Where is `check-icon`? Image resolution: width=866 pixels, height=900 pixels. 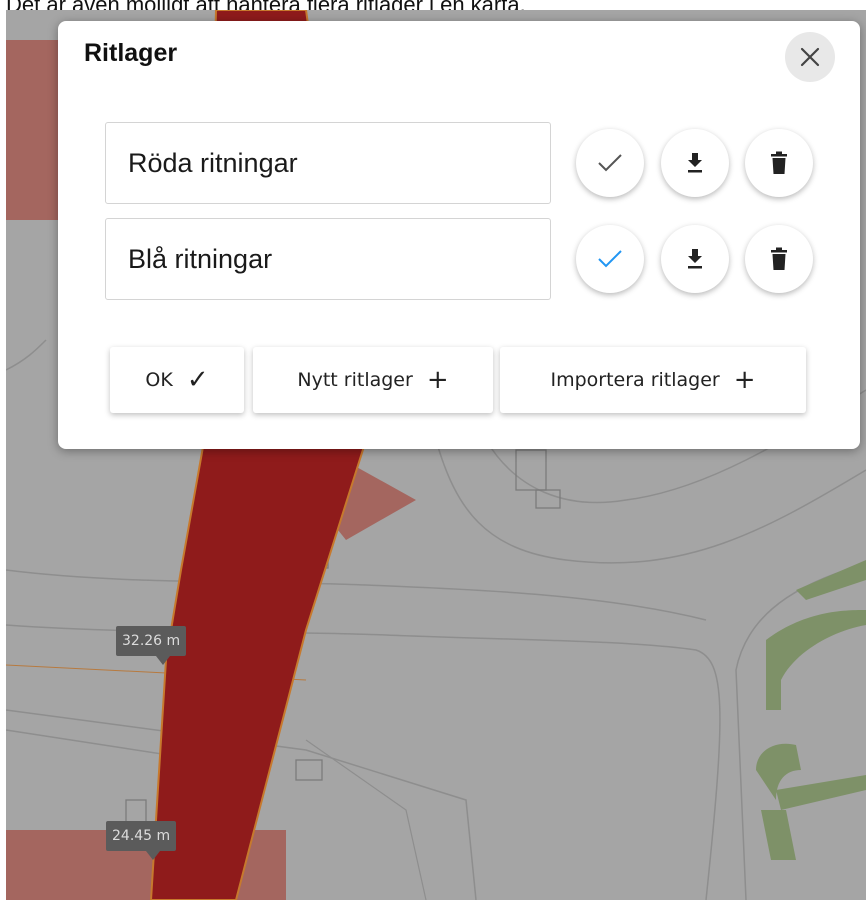 check-icon is located at coordinates (610, 163).